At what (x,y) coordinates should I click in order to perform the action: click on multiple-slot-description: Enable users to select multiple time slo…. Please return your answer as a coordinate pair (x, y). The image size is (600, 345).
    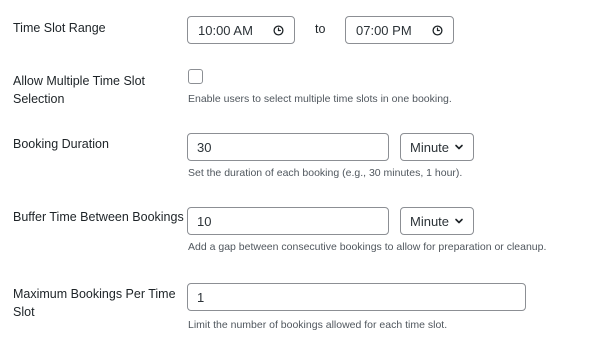
    Looking at the image, I should click on (320, 99).